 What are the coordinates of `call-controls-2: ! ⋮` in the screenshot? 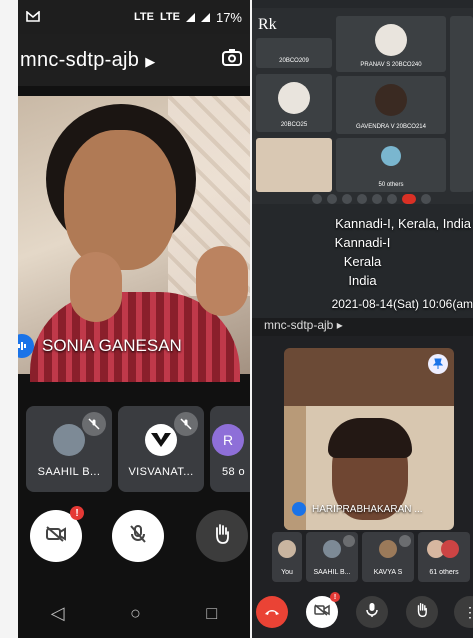 It's located at (362, 612).